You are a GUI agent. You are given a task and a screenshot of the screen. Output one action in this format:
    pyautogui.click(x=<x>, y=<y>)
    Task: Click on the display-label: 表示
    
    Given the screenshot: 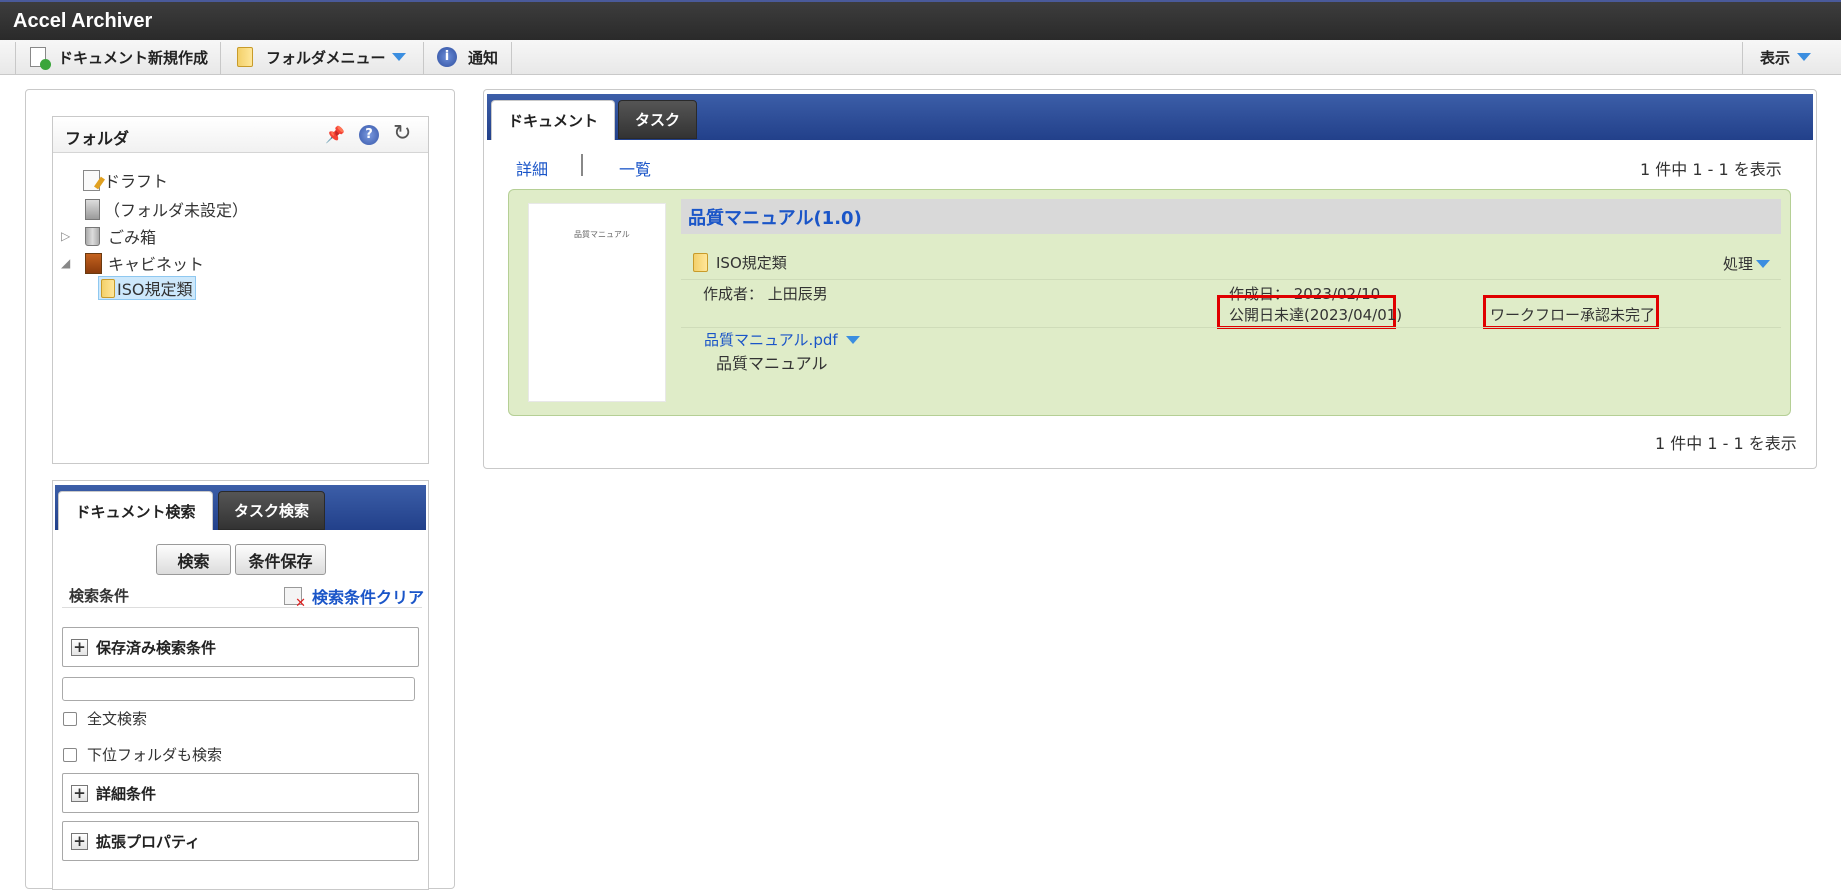 What is the action you would take?
    pyautogui.click(x=1775, y=57)
    